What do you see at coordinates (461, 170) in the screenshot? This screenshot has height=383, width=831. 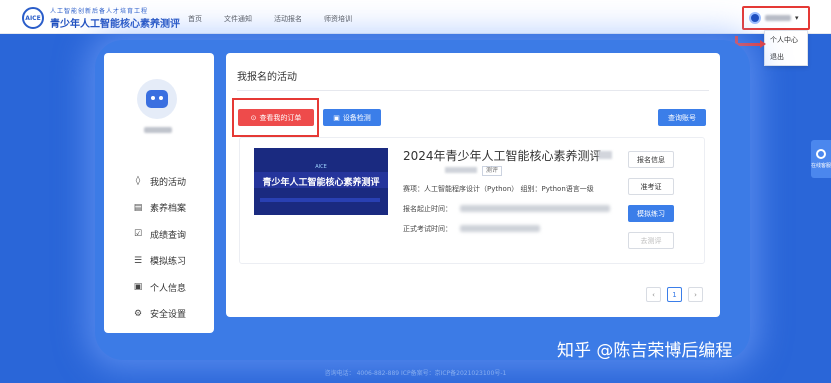 I see `activity-meta-redacted` at bounding box center [461, 170].